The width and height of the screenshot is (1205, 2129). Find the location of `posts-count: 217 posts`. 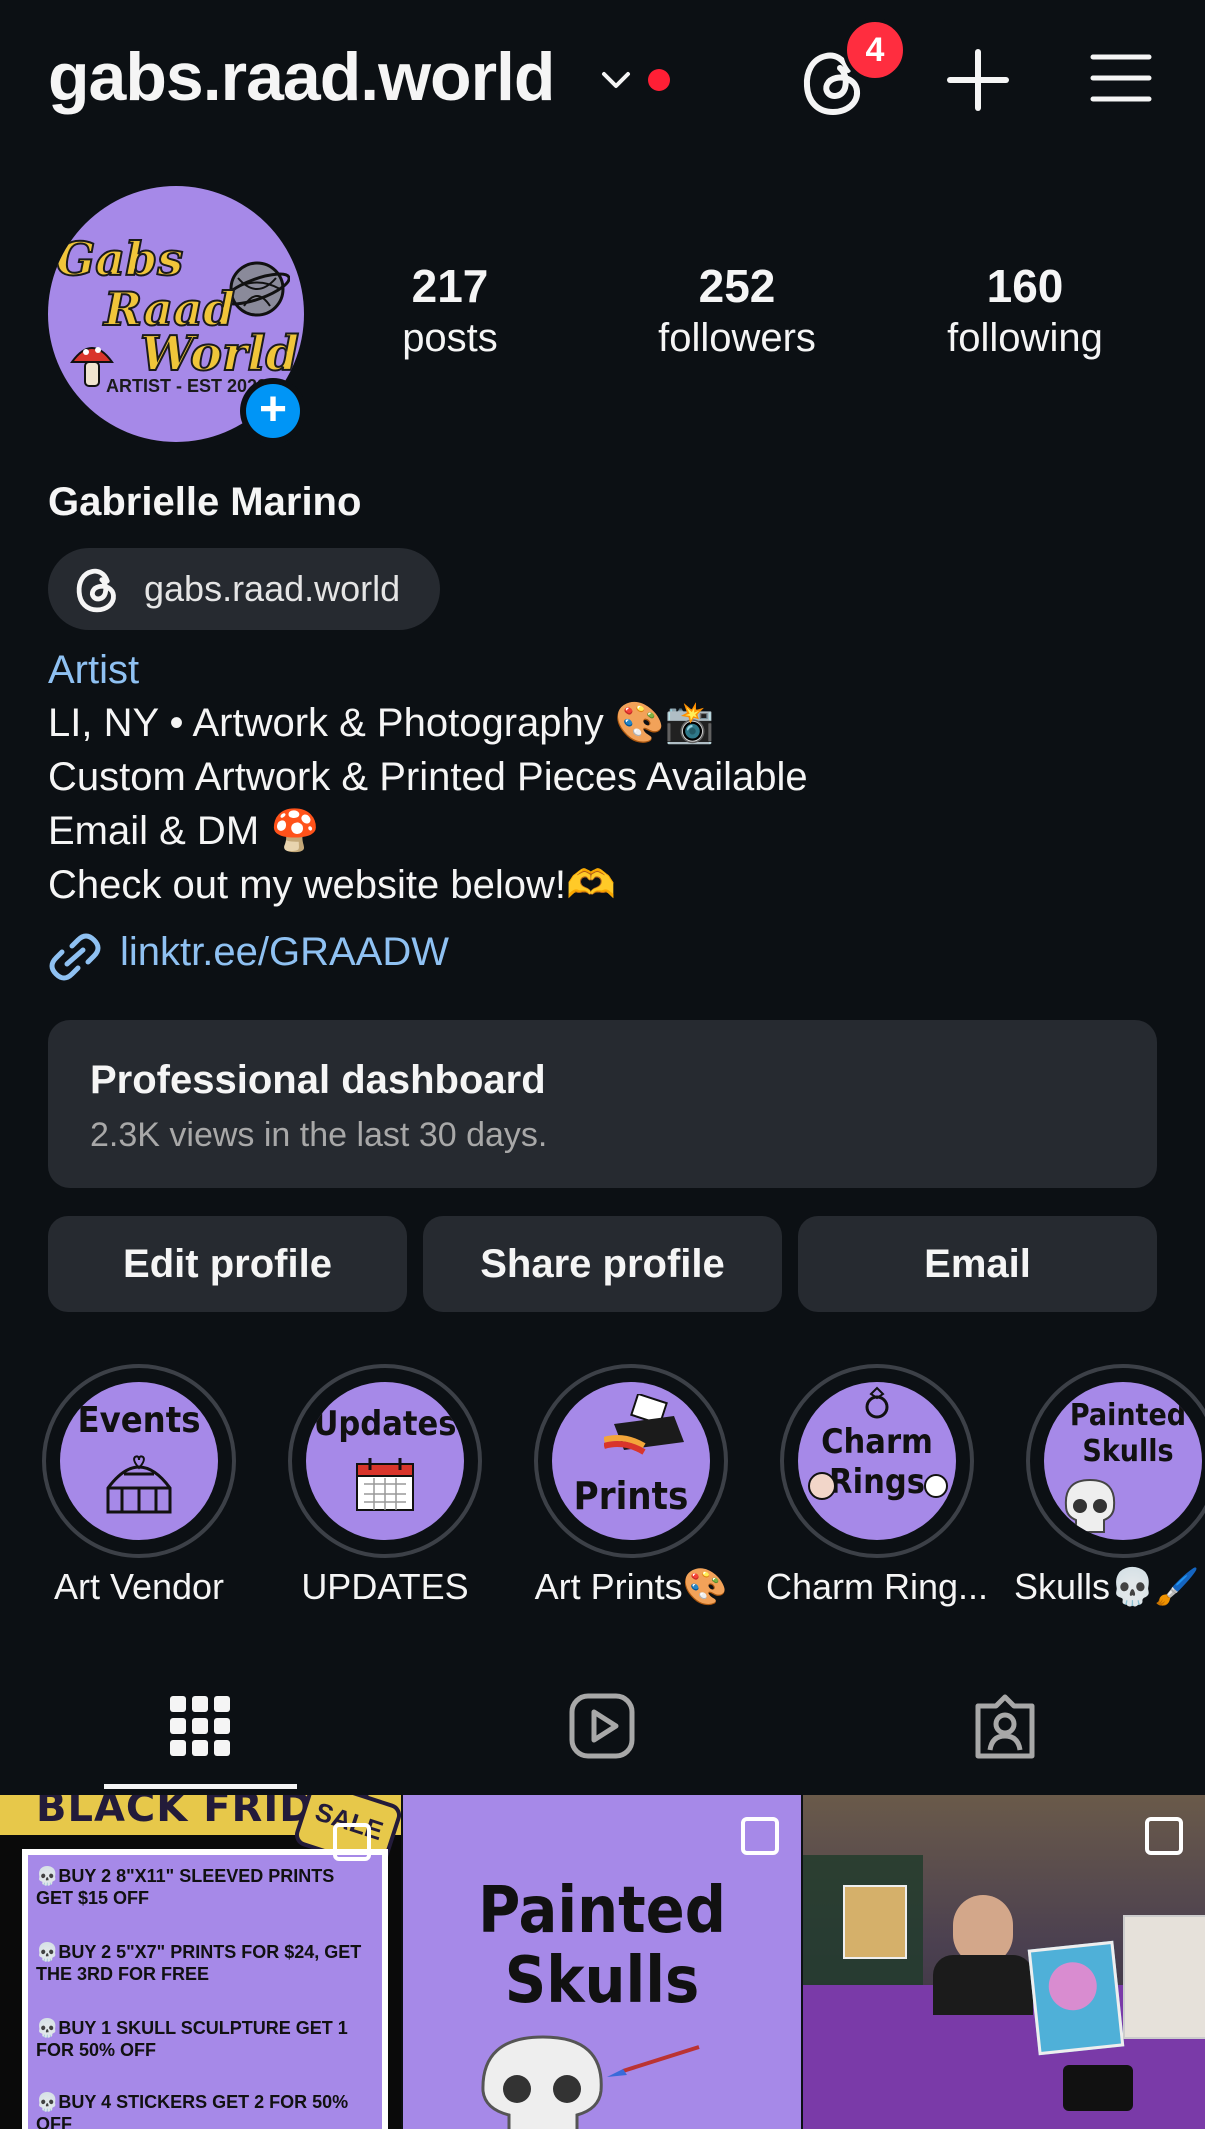

posts-count: 217 posts is located at coordinates (450, 310).